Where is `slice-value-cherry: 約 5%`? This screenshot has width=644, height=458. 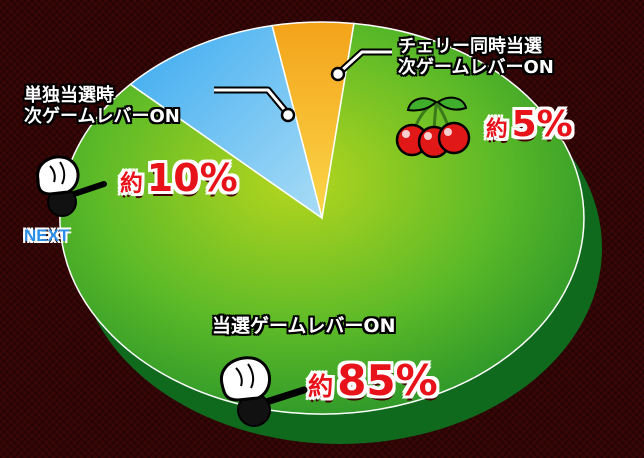
slice-value-cherry: 約 5% is located at coordinates (529, 124).